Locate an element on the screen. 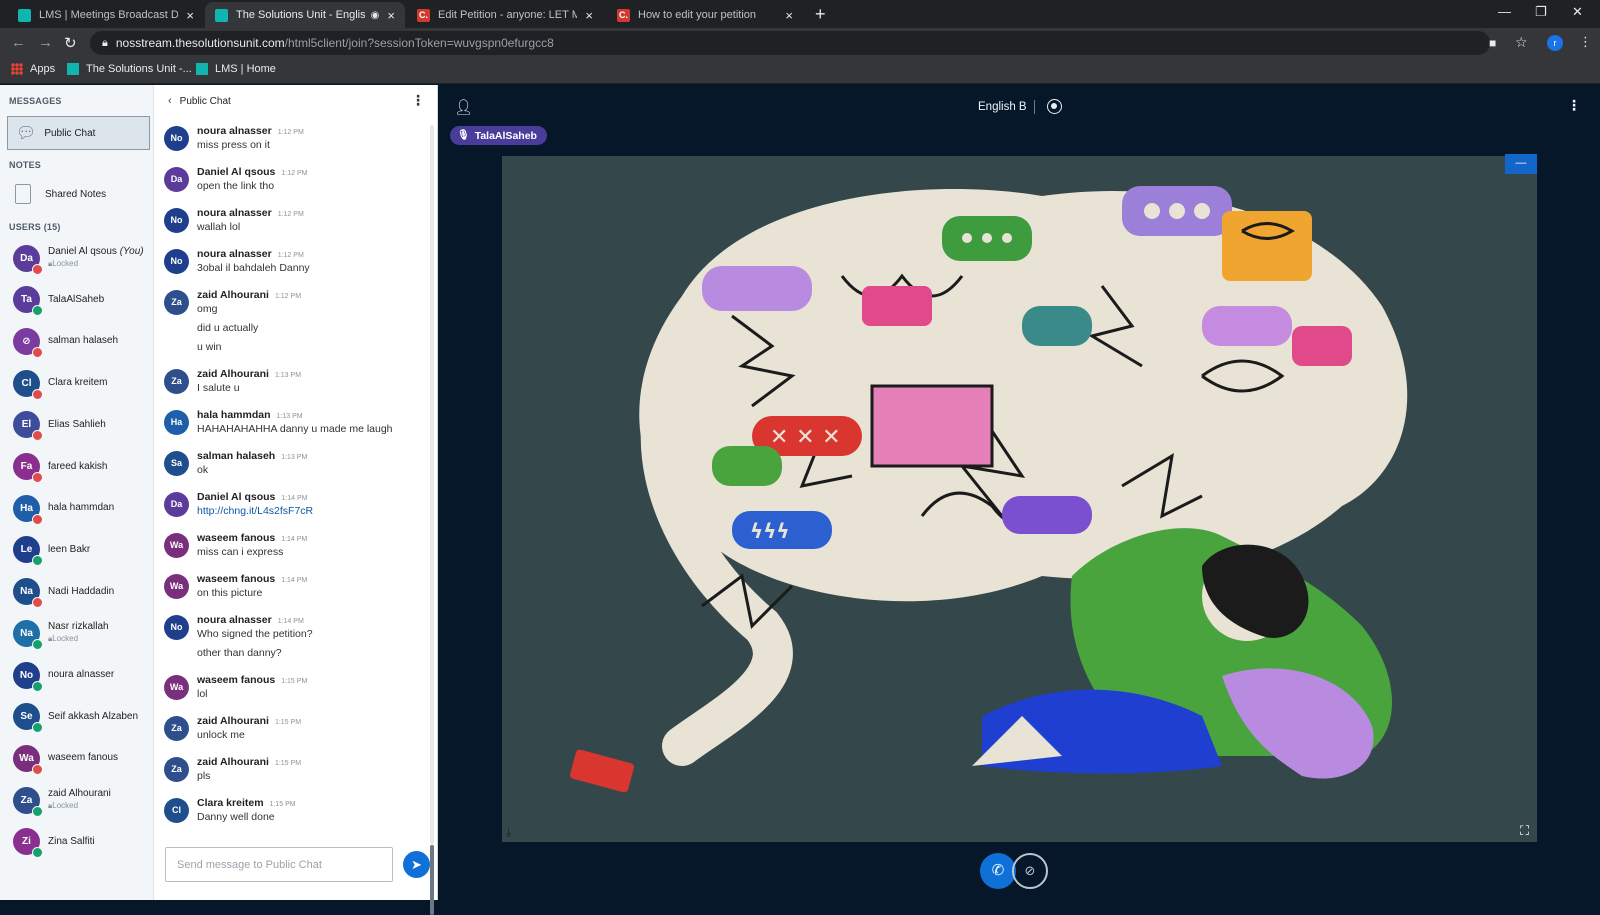  new-tab-button: + is located at coordinates (820, 14).